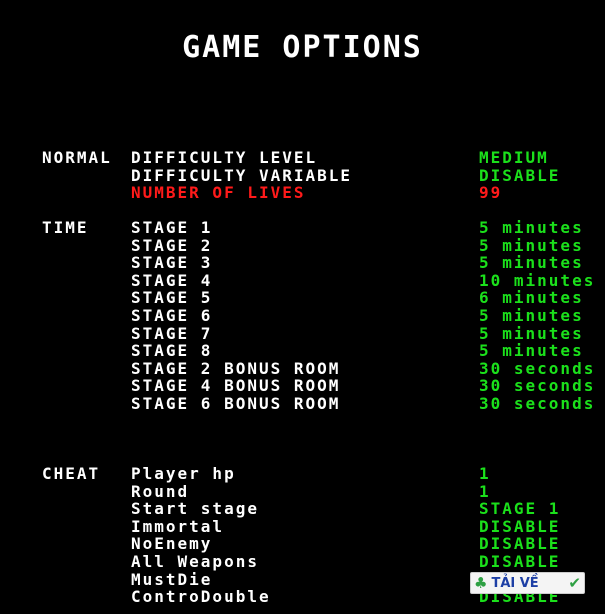 This screenshot has width=605, height=614. What do you see at coordinates (515, 583) in the screenshot?
I see `watermark-text: TẢI VỀ` at bounding box center [515, 583].